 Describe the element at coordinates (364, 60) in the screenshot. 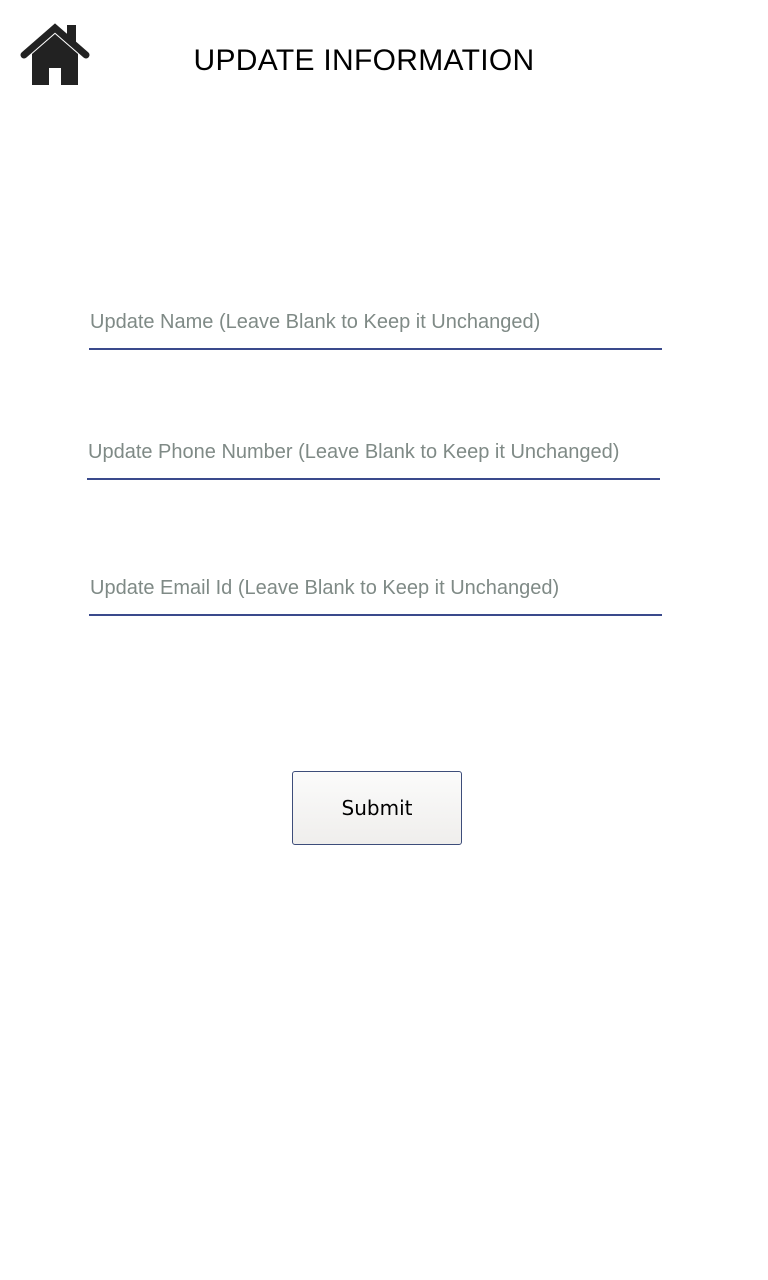

I see `page-title: UPDATE INFORMATION` at that location.